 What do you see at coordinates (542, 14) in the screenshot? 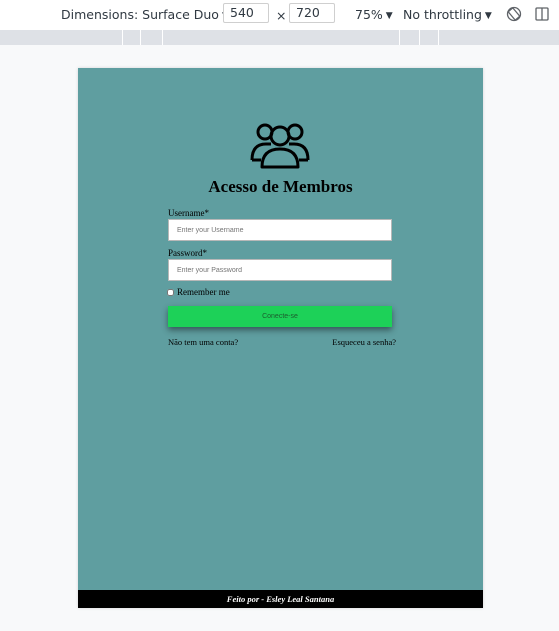
I see `dock-icon` at bounding box center [542, 14].